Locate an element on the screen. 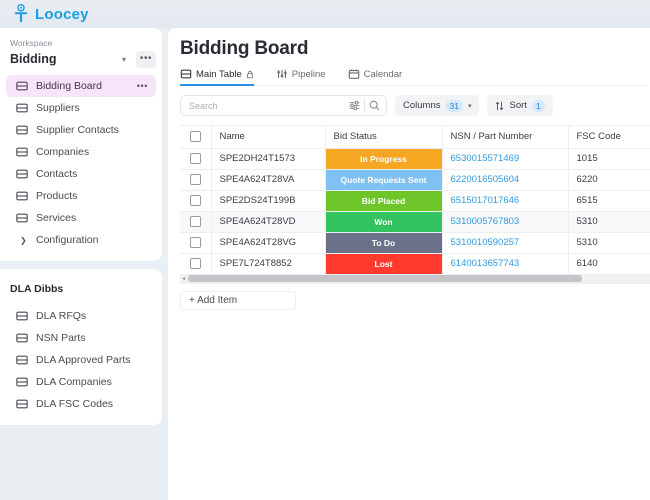 The height and width of the screenshot is (500, 650). sidebar-item-supplier-contacts: Supplier Contacts is located at coordinates (81, 130).